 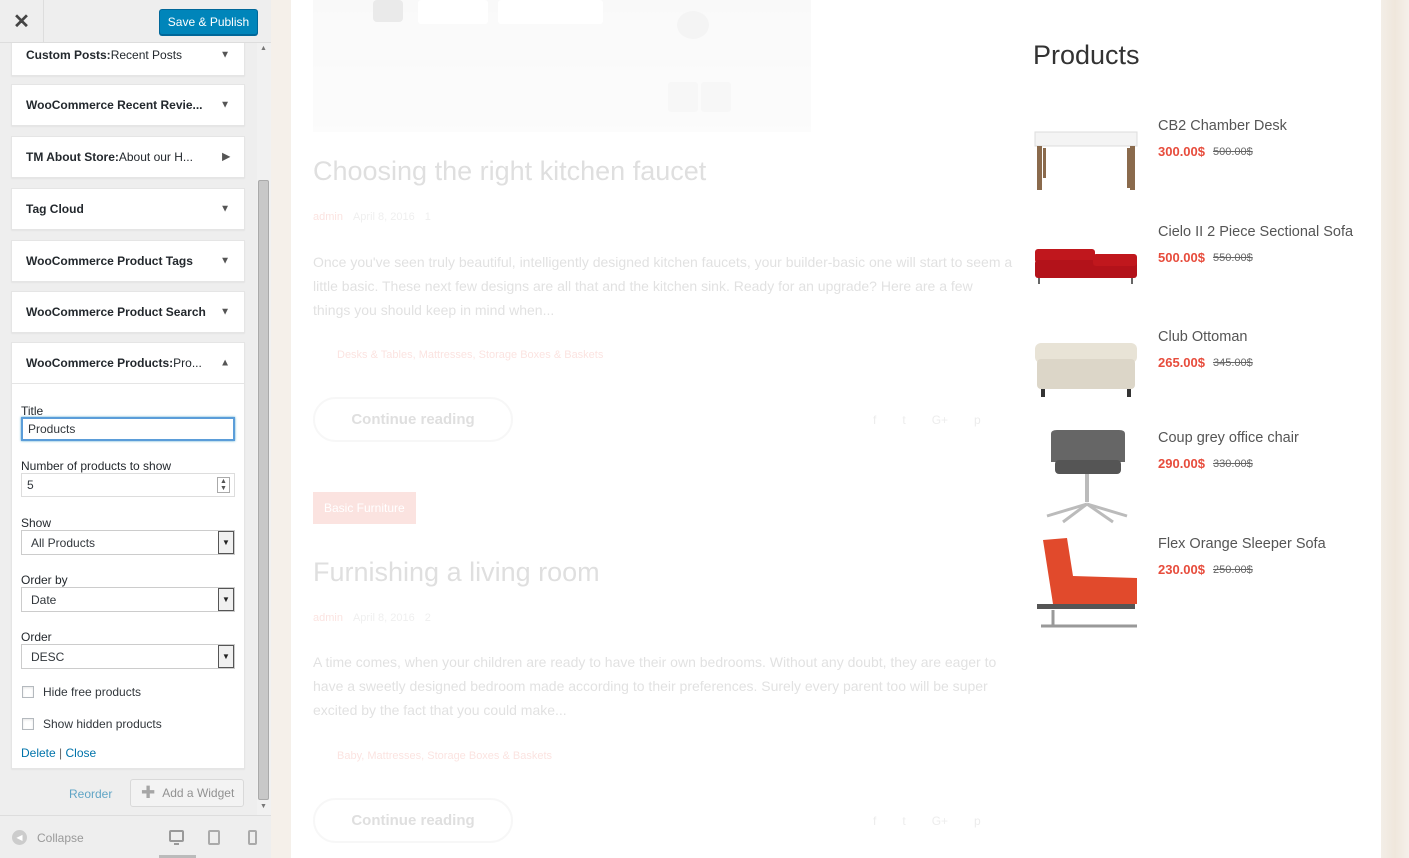 I want to click on hide-free-row: Hide free products, so click(x=81, y=692).